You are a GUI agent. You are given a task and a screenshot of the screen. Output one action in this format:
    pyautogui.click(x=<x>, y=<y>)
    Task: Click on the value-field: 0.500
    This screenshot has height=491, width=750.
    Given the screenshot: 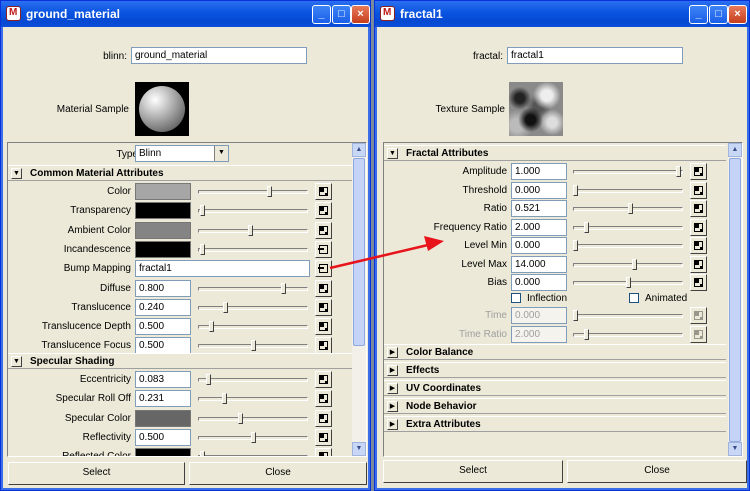 What is the action you would take?
    pyautogui.click(x=163, y=326)
    